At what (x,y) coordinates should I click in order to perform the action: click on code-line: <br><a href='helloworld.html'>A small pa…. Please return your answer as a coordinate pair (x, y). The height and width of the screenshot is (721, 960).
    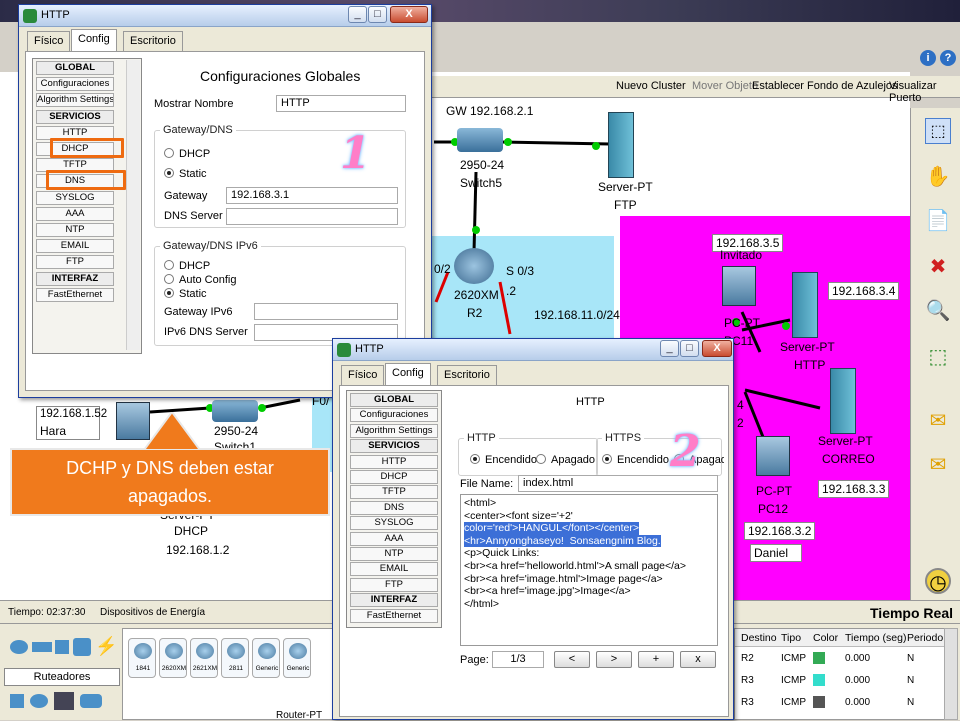
    Looking at the image, I should click on (575, 566).